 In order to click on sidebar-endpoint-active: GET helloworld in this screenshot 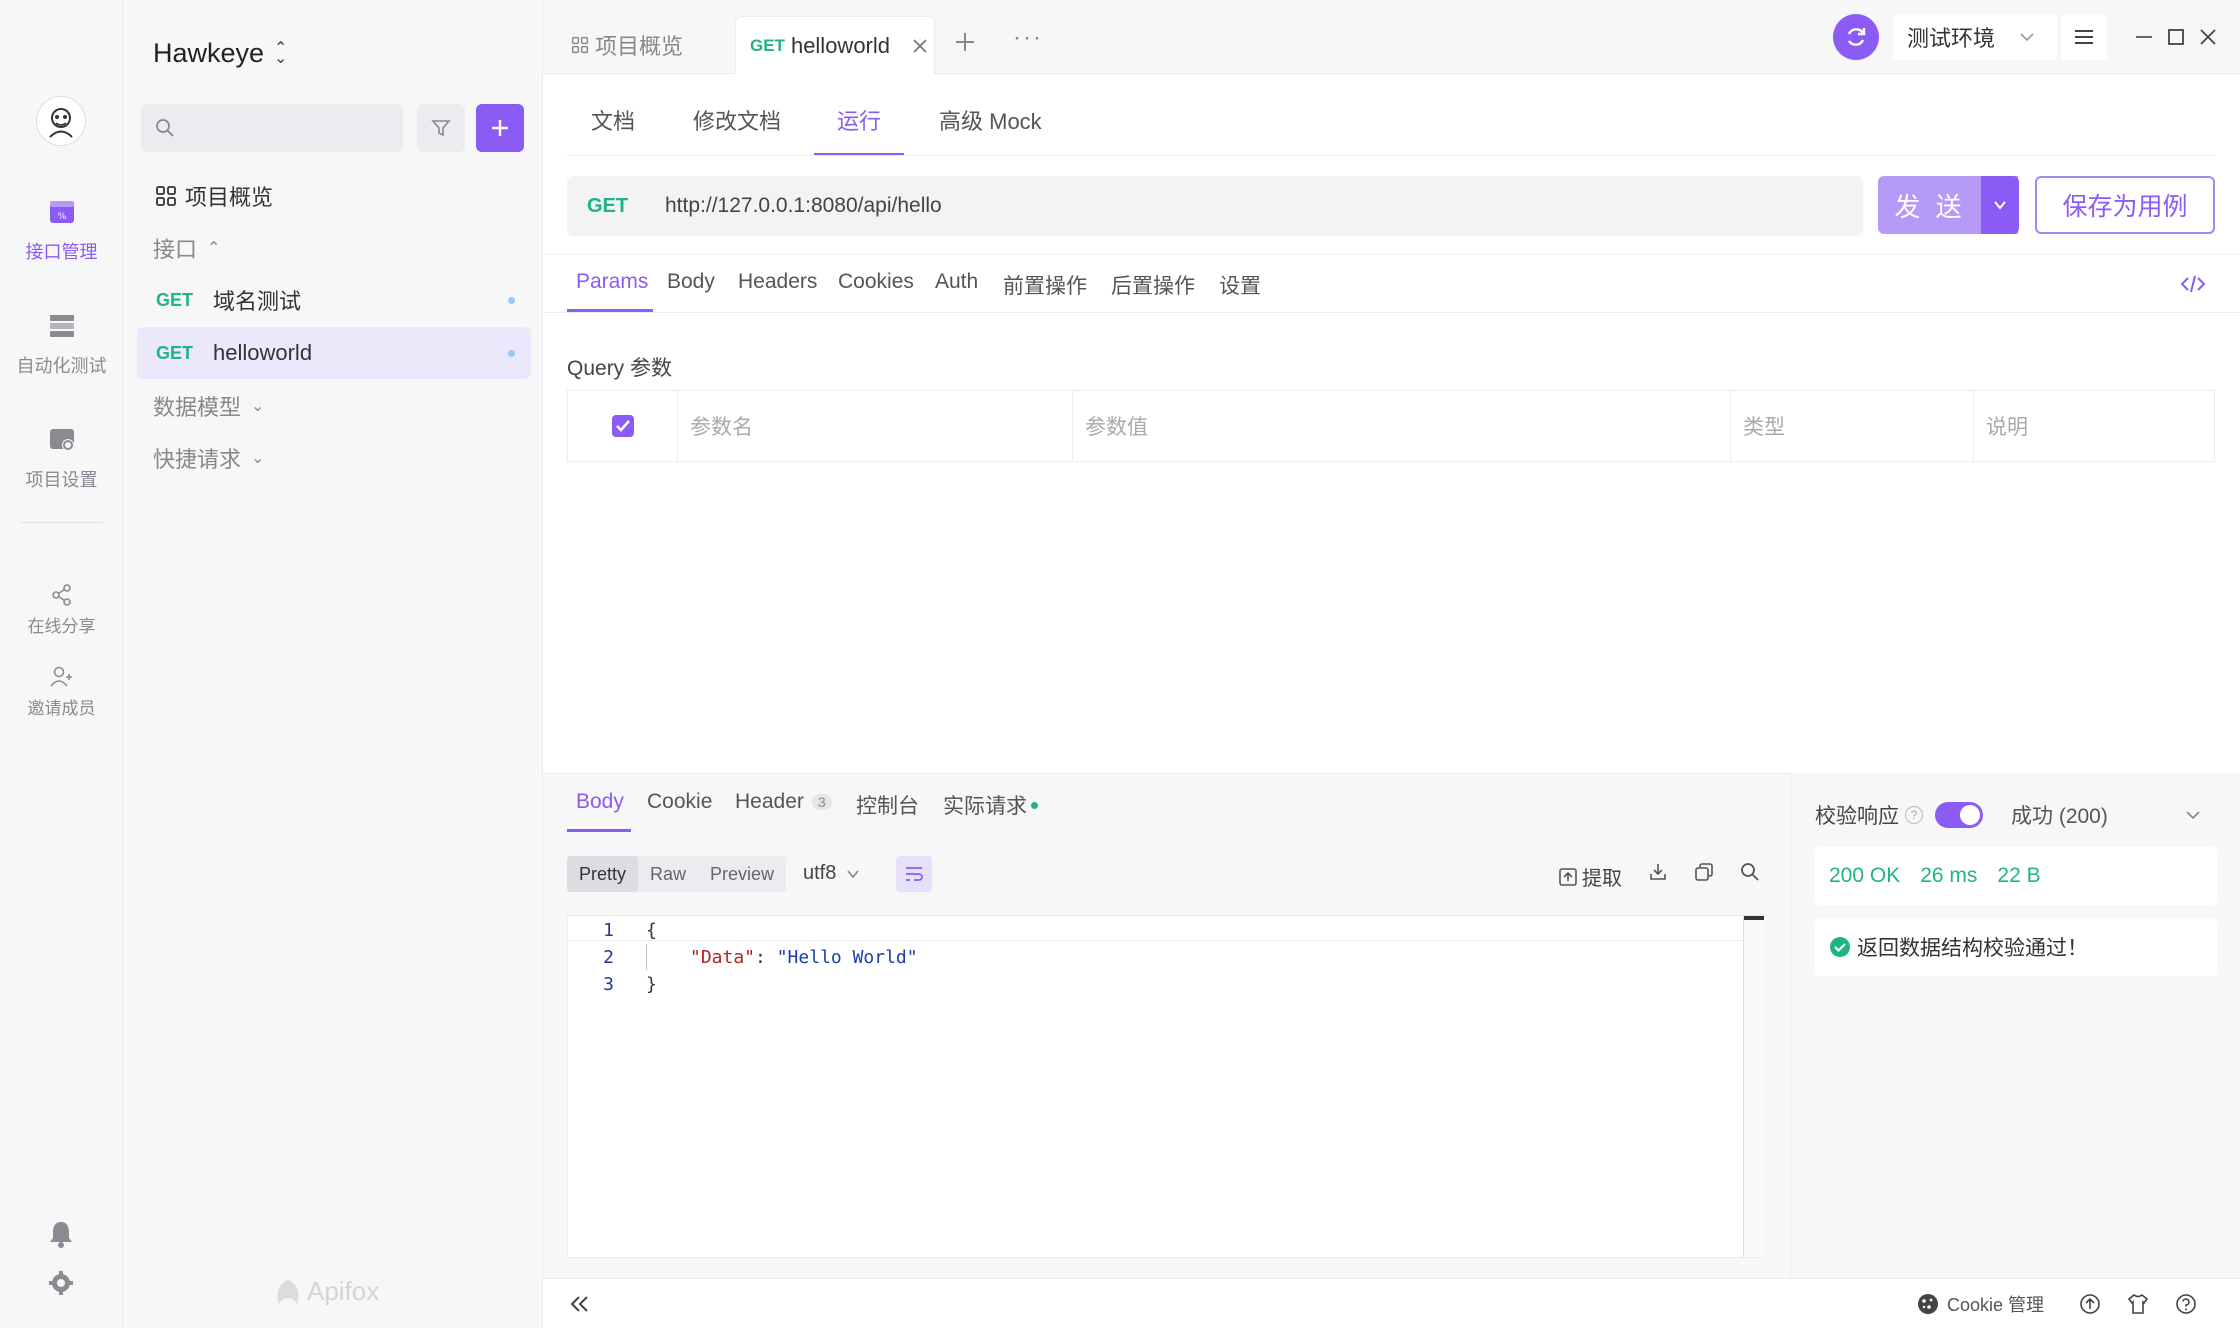, I will do `click(334, 353)`.